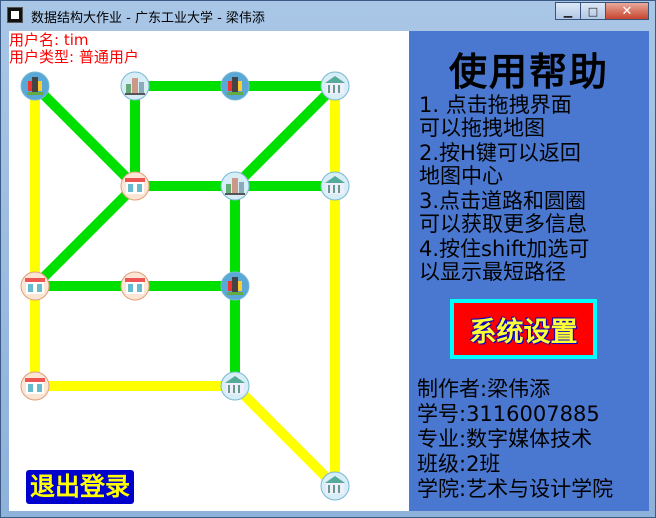  Describe the element at coordinates (568, 11) in the screenshot. I see `minimize-button: ▁` at that location.